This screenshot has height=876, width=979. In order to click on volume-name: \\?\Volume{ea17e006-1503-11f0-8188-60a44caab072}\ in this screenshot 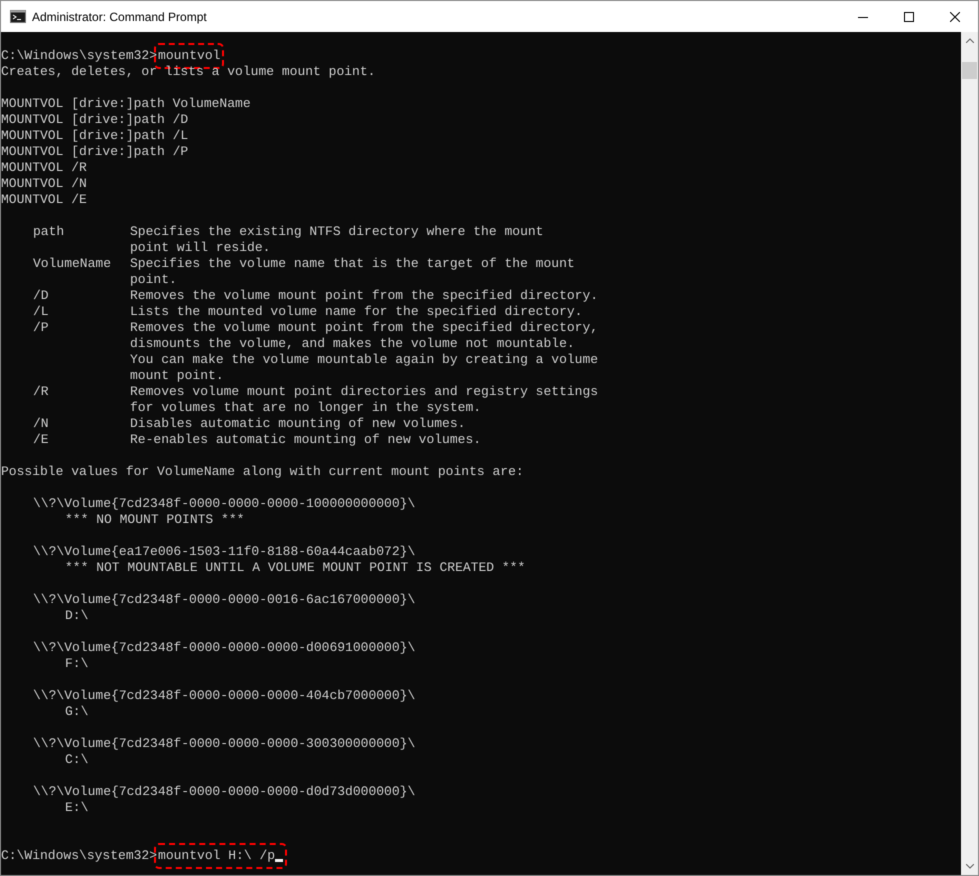, I will do `click(224, 552)`.